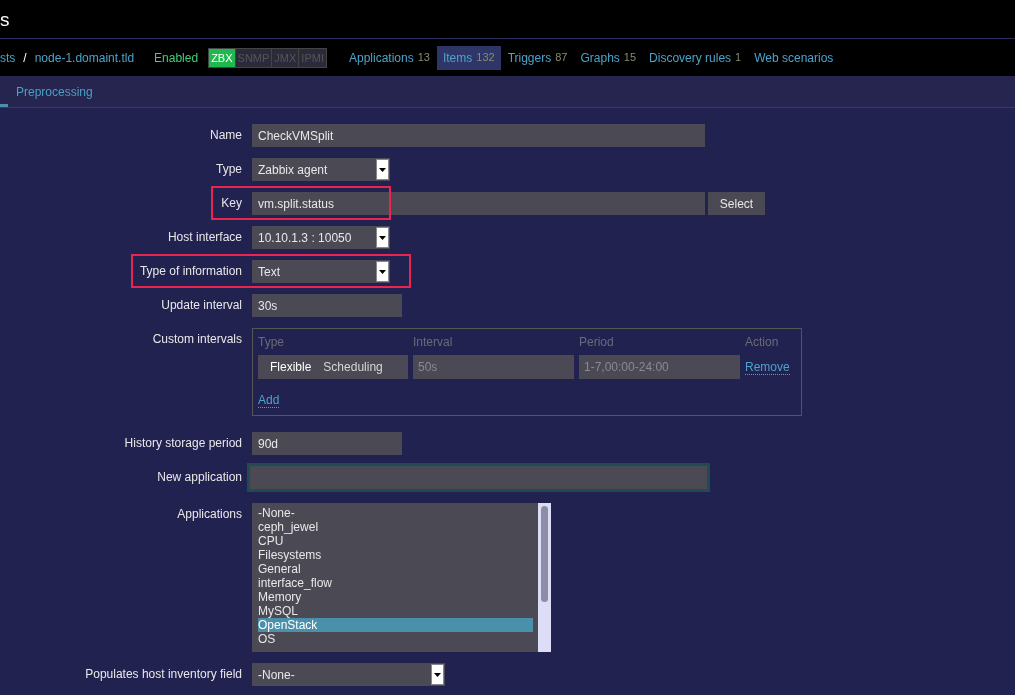 The image size is (1015, 695). Describe the element at coordinates (395, 555) in the screenshot. I see `list-option: Filesystems` at that location.